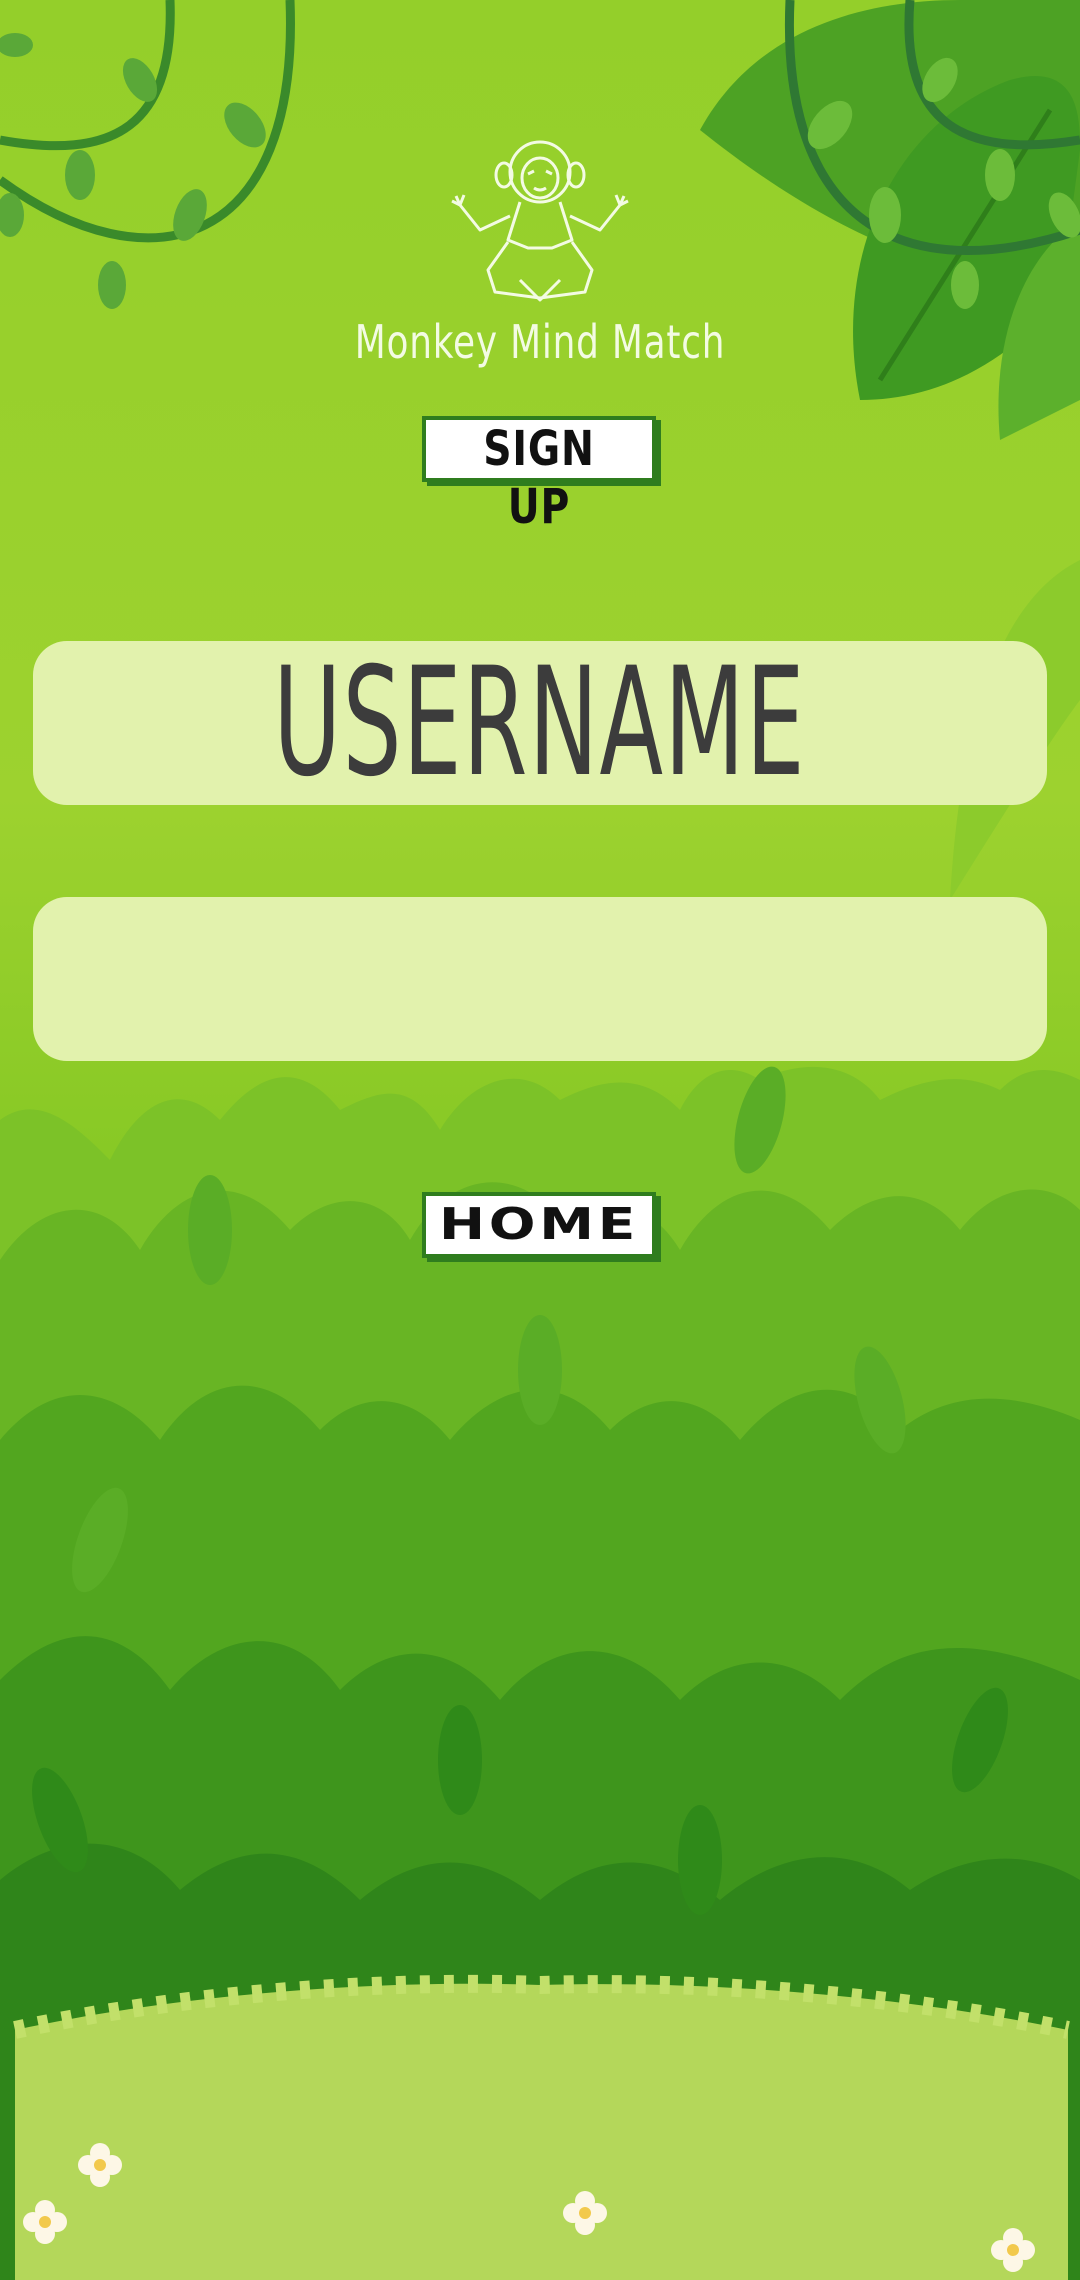 The width and height of the screenshot is (1080, 2280). I want to click on username-field: USERNAME, so click(540, 723).